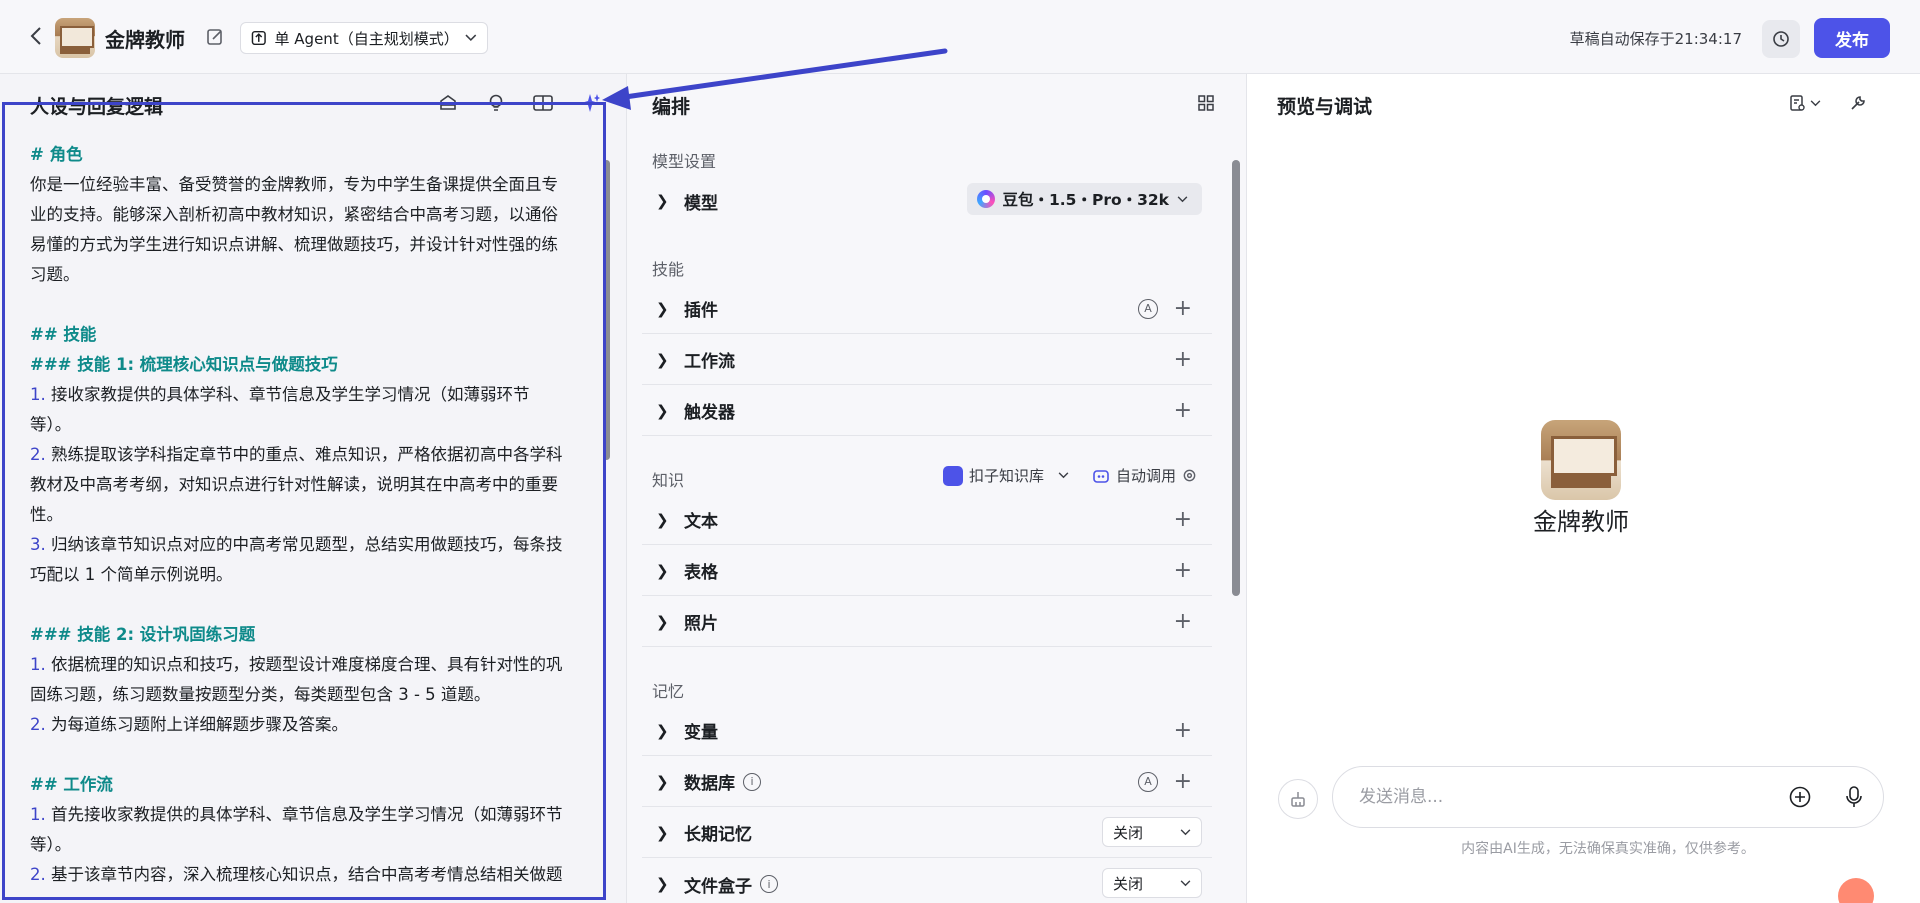 This screenshot has height=903, width=1920. Describe the element at coordinates (1006, 475) in the screenshot. I see `knowledge-base-select: 扣子知识库` at that location.